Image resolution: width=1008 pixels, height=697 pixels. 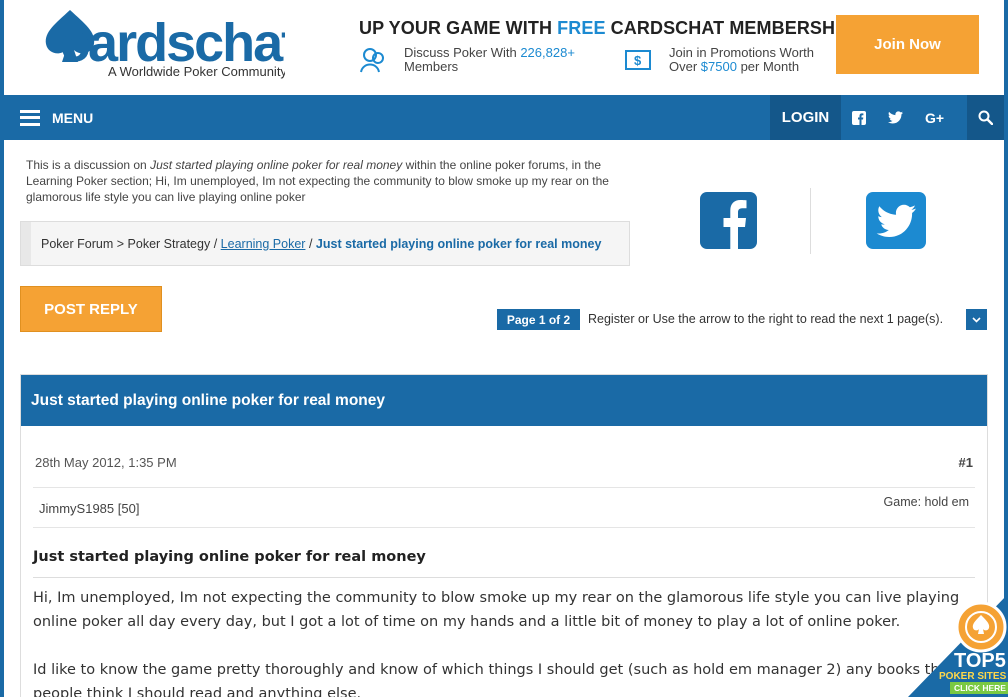 I want to click on cardschat-logo: cardschat A Worldwide Poker Community, so click(x=170, y=43).